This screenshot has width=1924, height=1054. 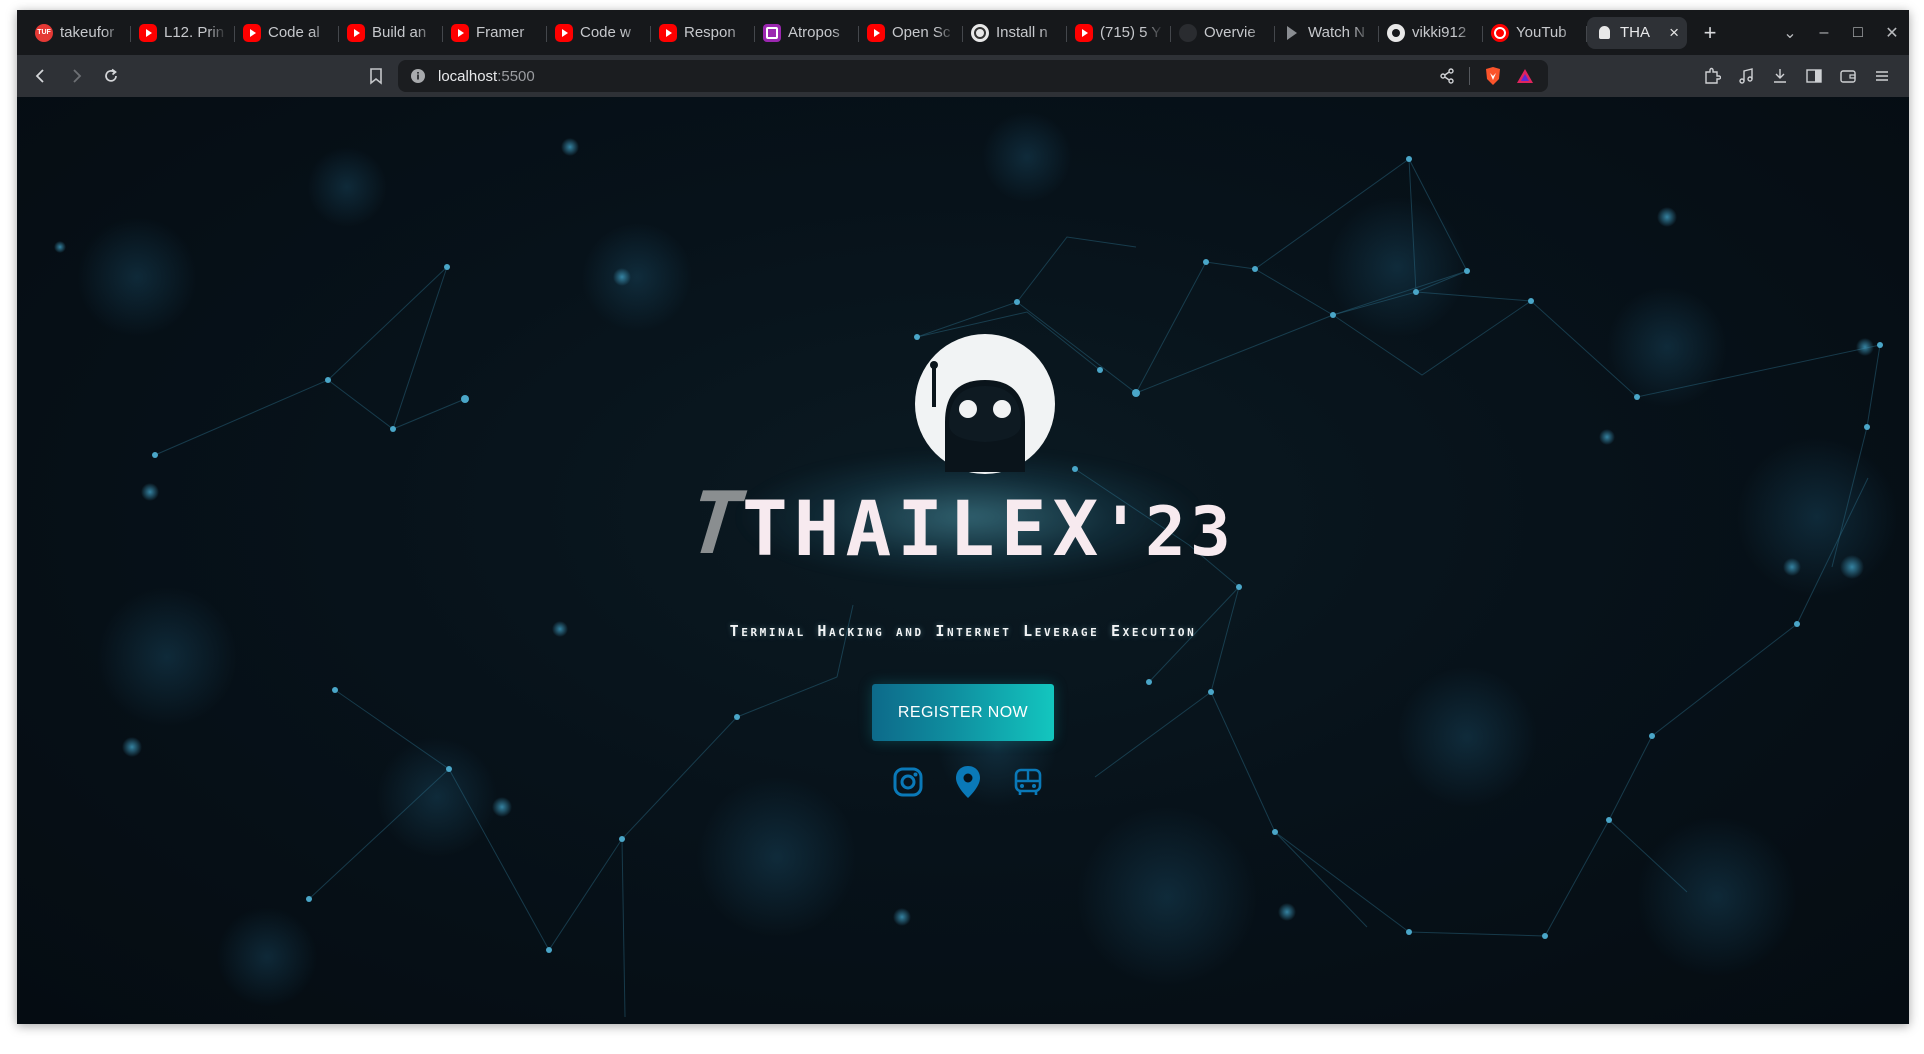 I want to click on brand-title: T THAILEX '23, so click(x=962, y=507).